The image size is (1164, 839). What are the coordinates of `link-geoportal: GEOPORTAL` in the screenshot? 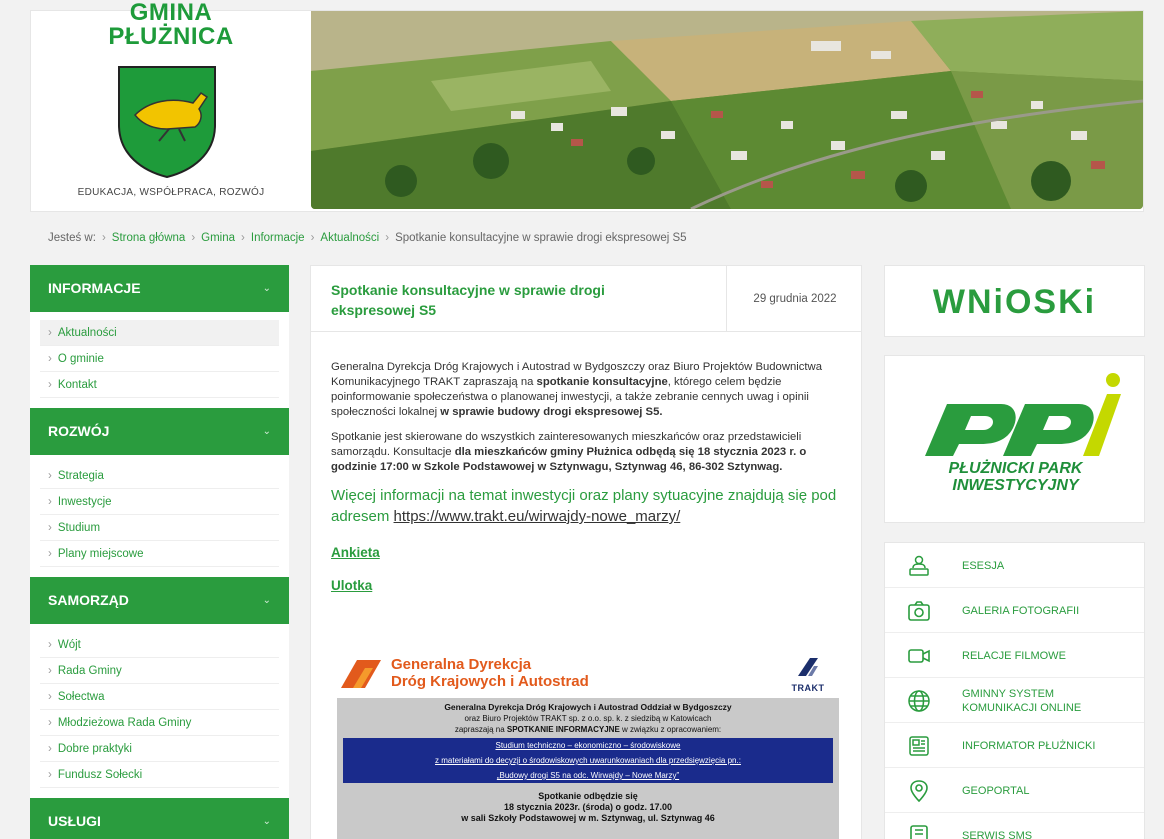 It's located at (1014, 790).